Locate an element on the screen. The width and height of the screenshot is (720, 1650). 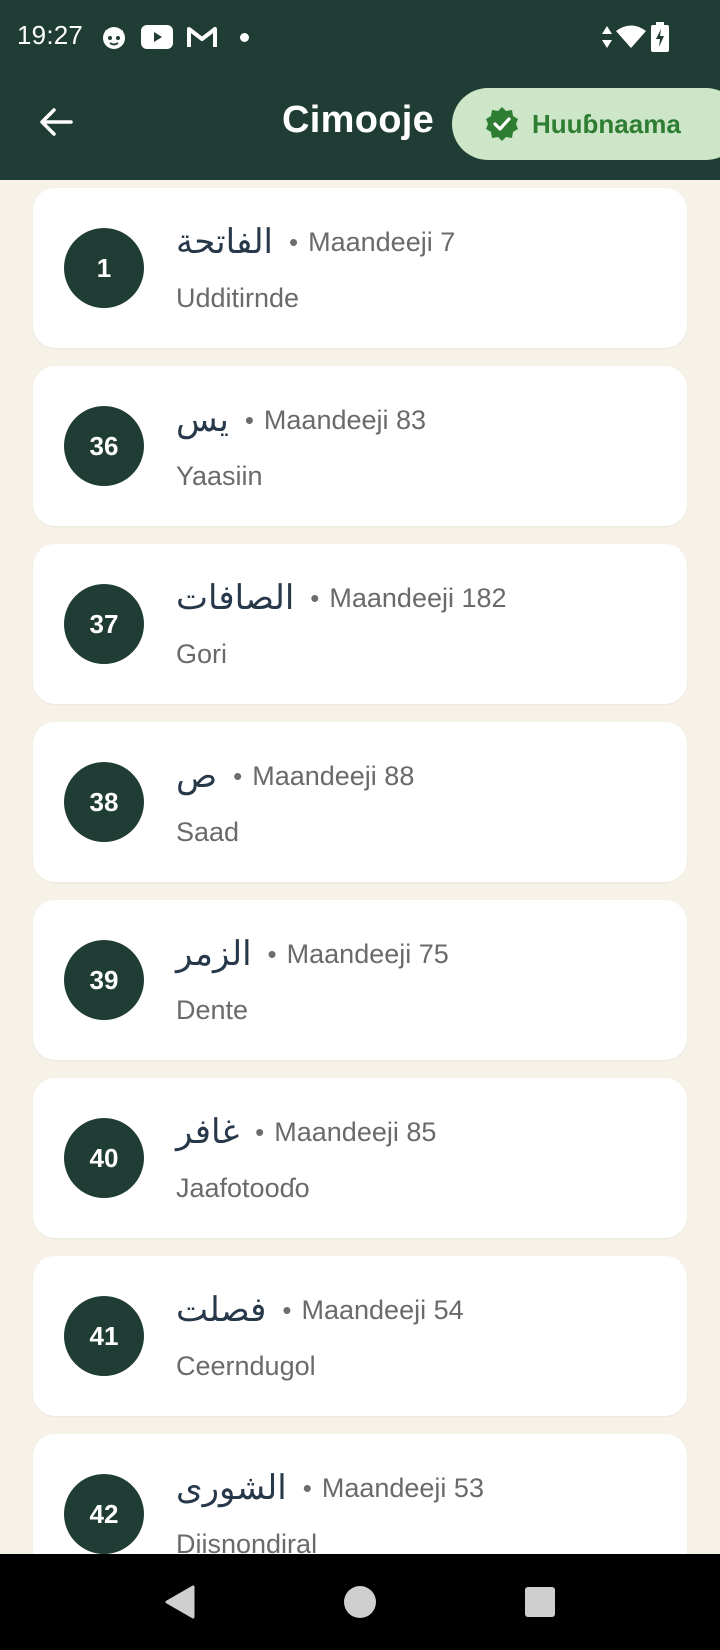
surah-card: 41 فصلت • Maandeeji 54 Ceerndugol is located at coordinates (360, 1336).